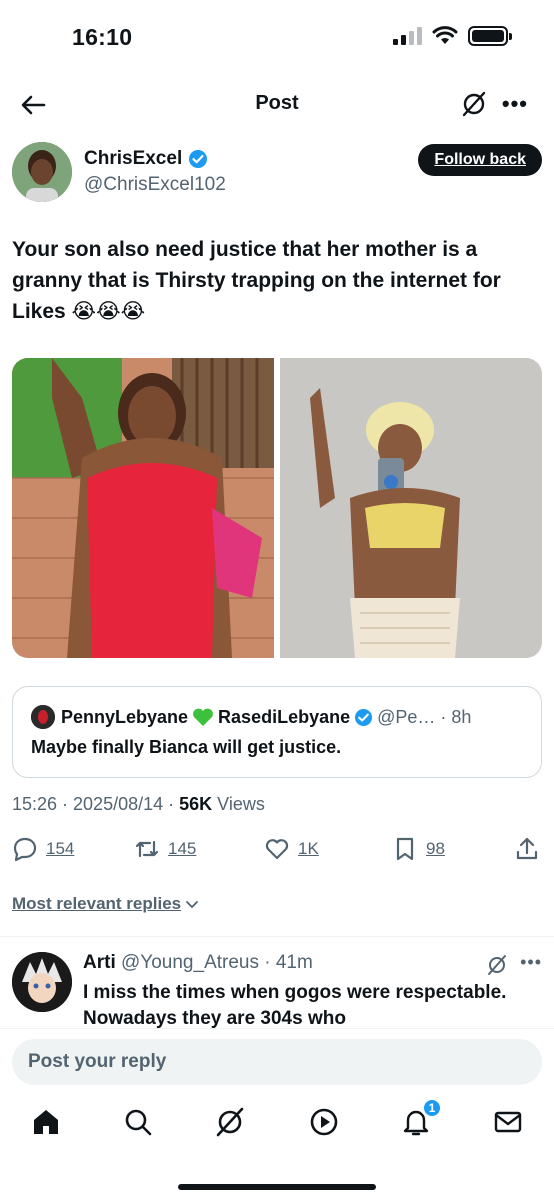 This screenshot has width=554, height=1200. I want to click on author-handle: @ChrisExcel102, so click(155, 185).